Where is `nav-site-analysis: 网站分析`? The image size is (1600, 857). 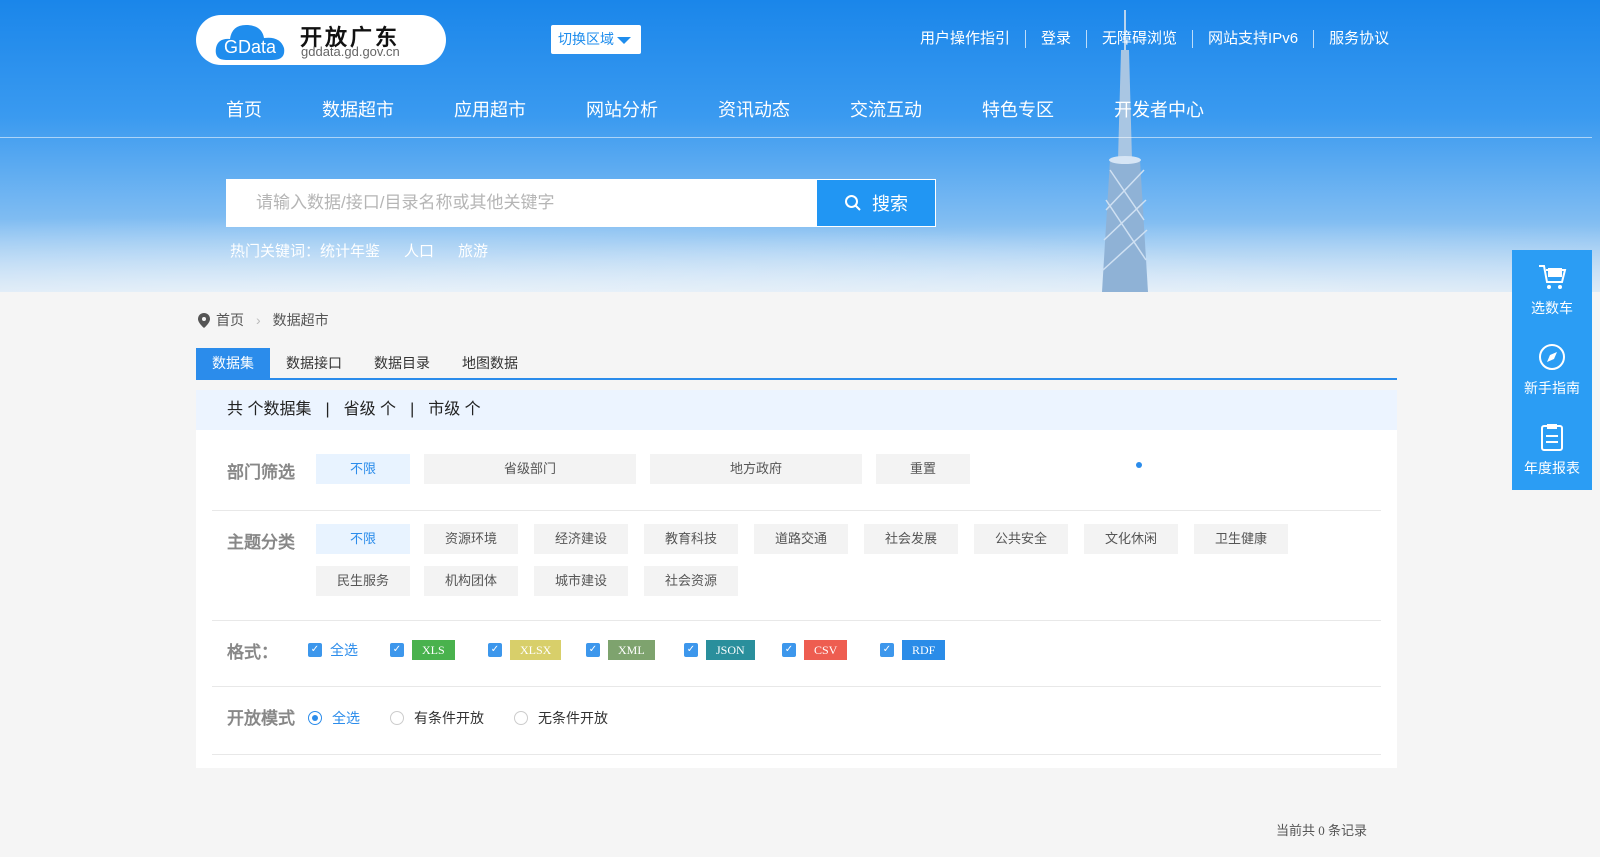
nav-site-analysis: 网站分析 is located at coordinates (622, 110).